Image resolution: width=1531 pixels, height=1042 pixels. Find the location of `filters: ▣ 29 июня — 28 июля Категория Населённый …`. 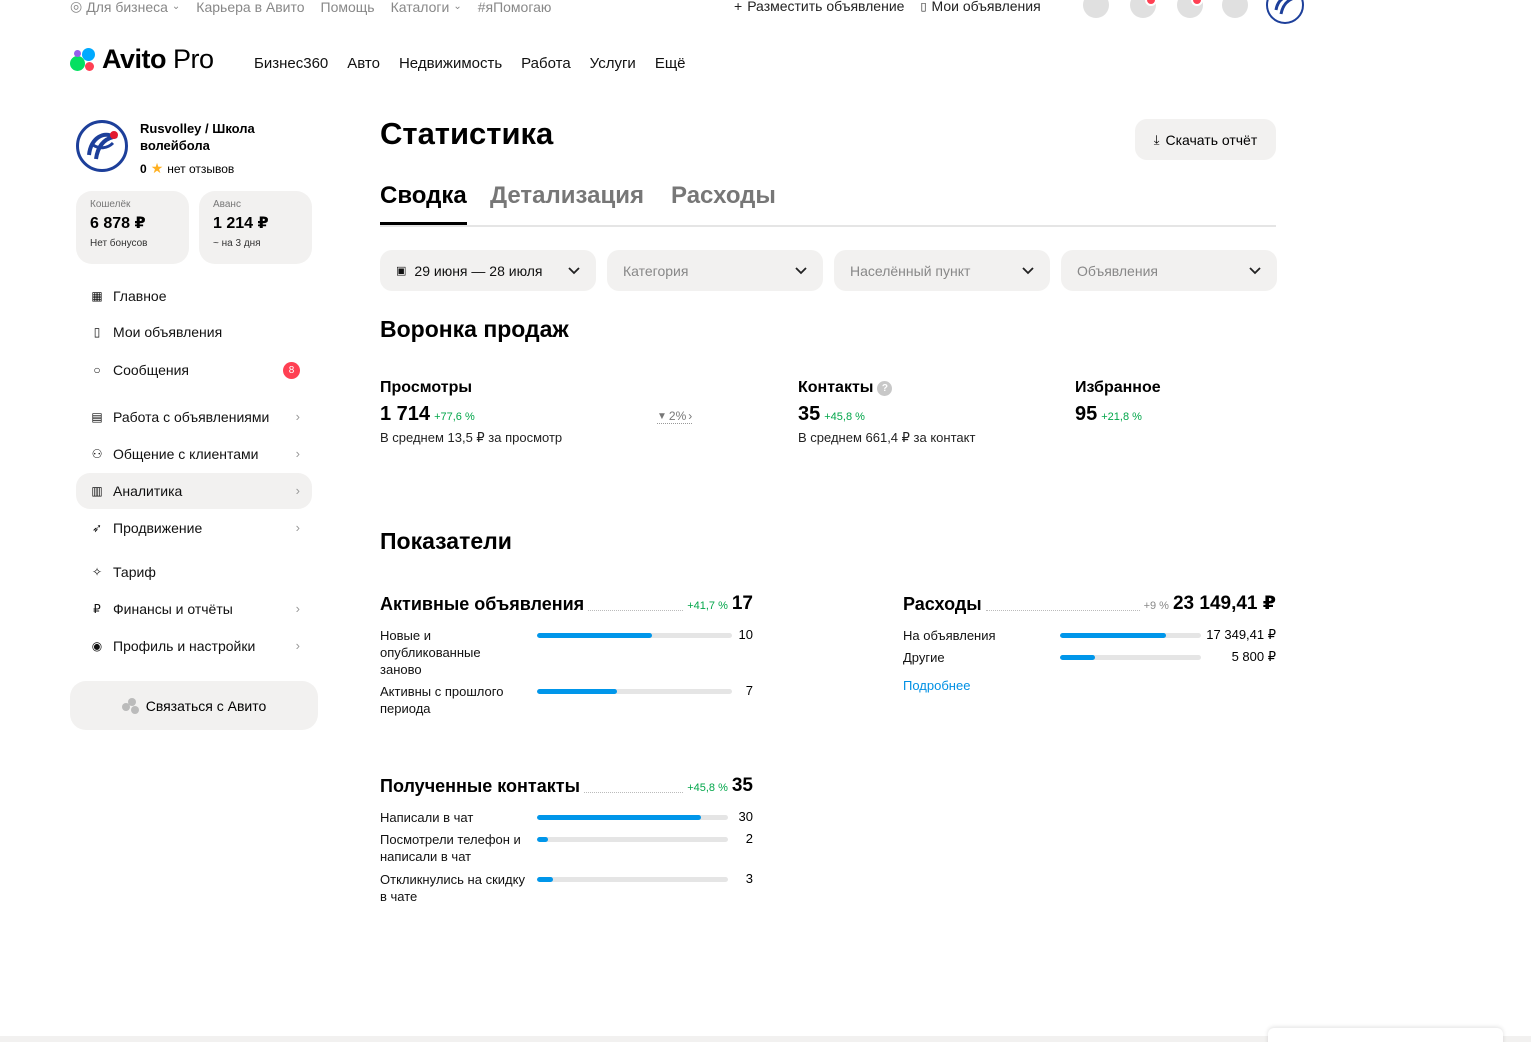

filters: ▣ 29 июня — 28 июля Категория Населённый … is located at coordinates (828, 270).